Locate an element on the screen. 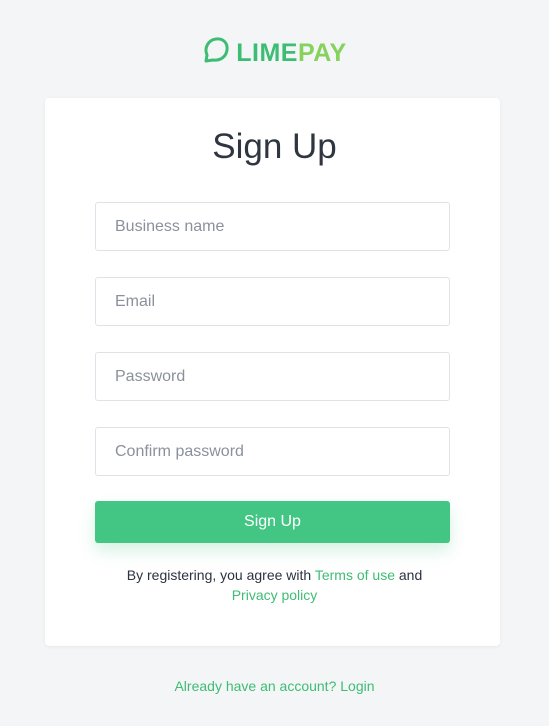  sign-up-button: Sign Up is located at coordinates (272, 522).